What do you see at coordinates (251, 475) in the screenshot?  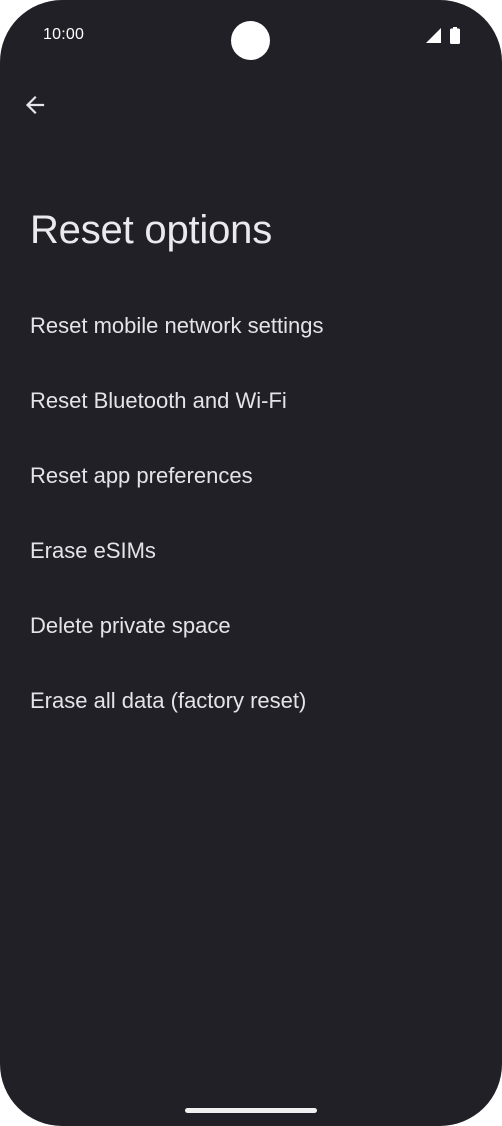 I see `reset-app-preferences-item: Reset app preferences` at bounding box center [251, 475].